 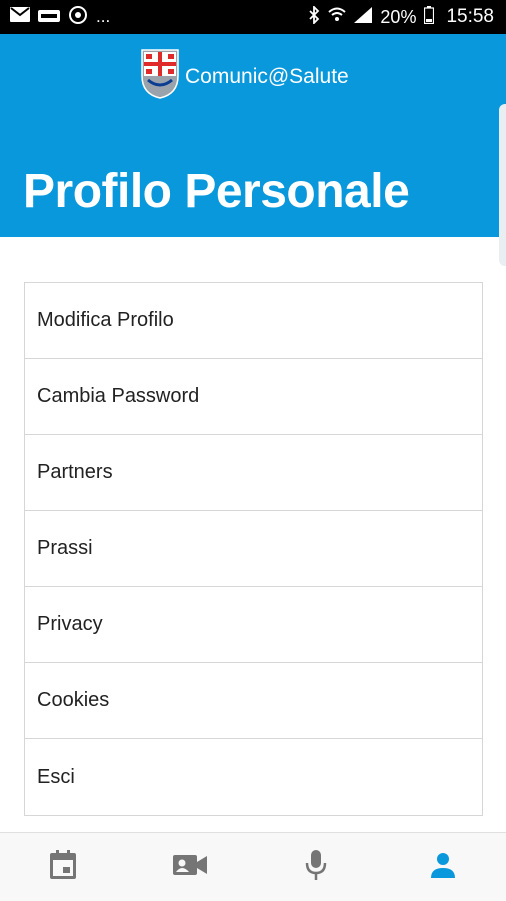 What do you see at coordinates (470, 17) in the screenshot?
I see `clock: 15:58` at bounding box center [470, 17].